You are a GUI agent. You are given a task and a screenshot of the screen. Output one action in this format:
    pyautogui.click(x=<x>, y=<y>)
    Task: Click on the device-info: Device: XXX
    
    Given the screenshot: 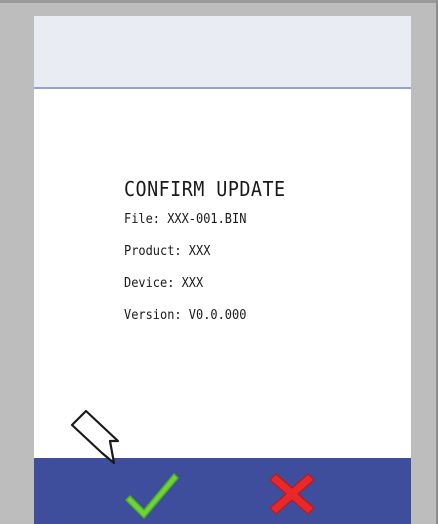 What is the action you would take?
    pyautogui.click(x=164, y=283)
    